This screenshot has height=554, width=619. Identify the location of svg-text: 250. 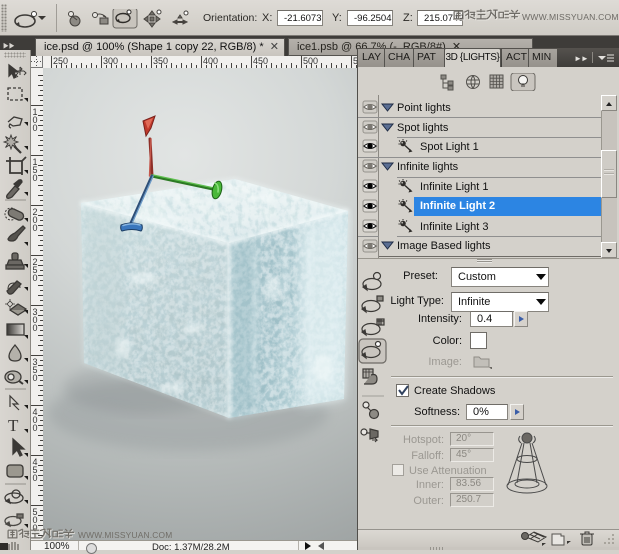
(60, 61).